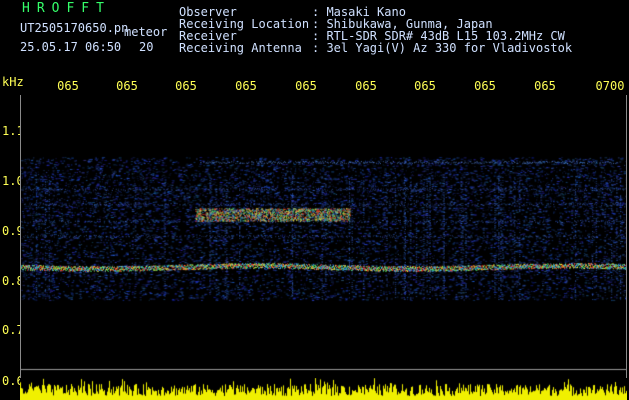 Image resolution: width=629 pixels, height=400 pixels. I want to click on file-name: UT2505170650.pn, so click(74, 28).